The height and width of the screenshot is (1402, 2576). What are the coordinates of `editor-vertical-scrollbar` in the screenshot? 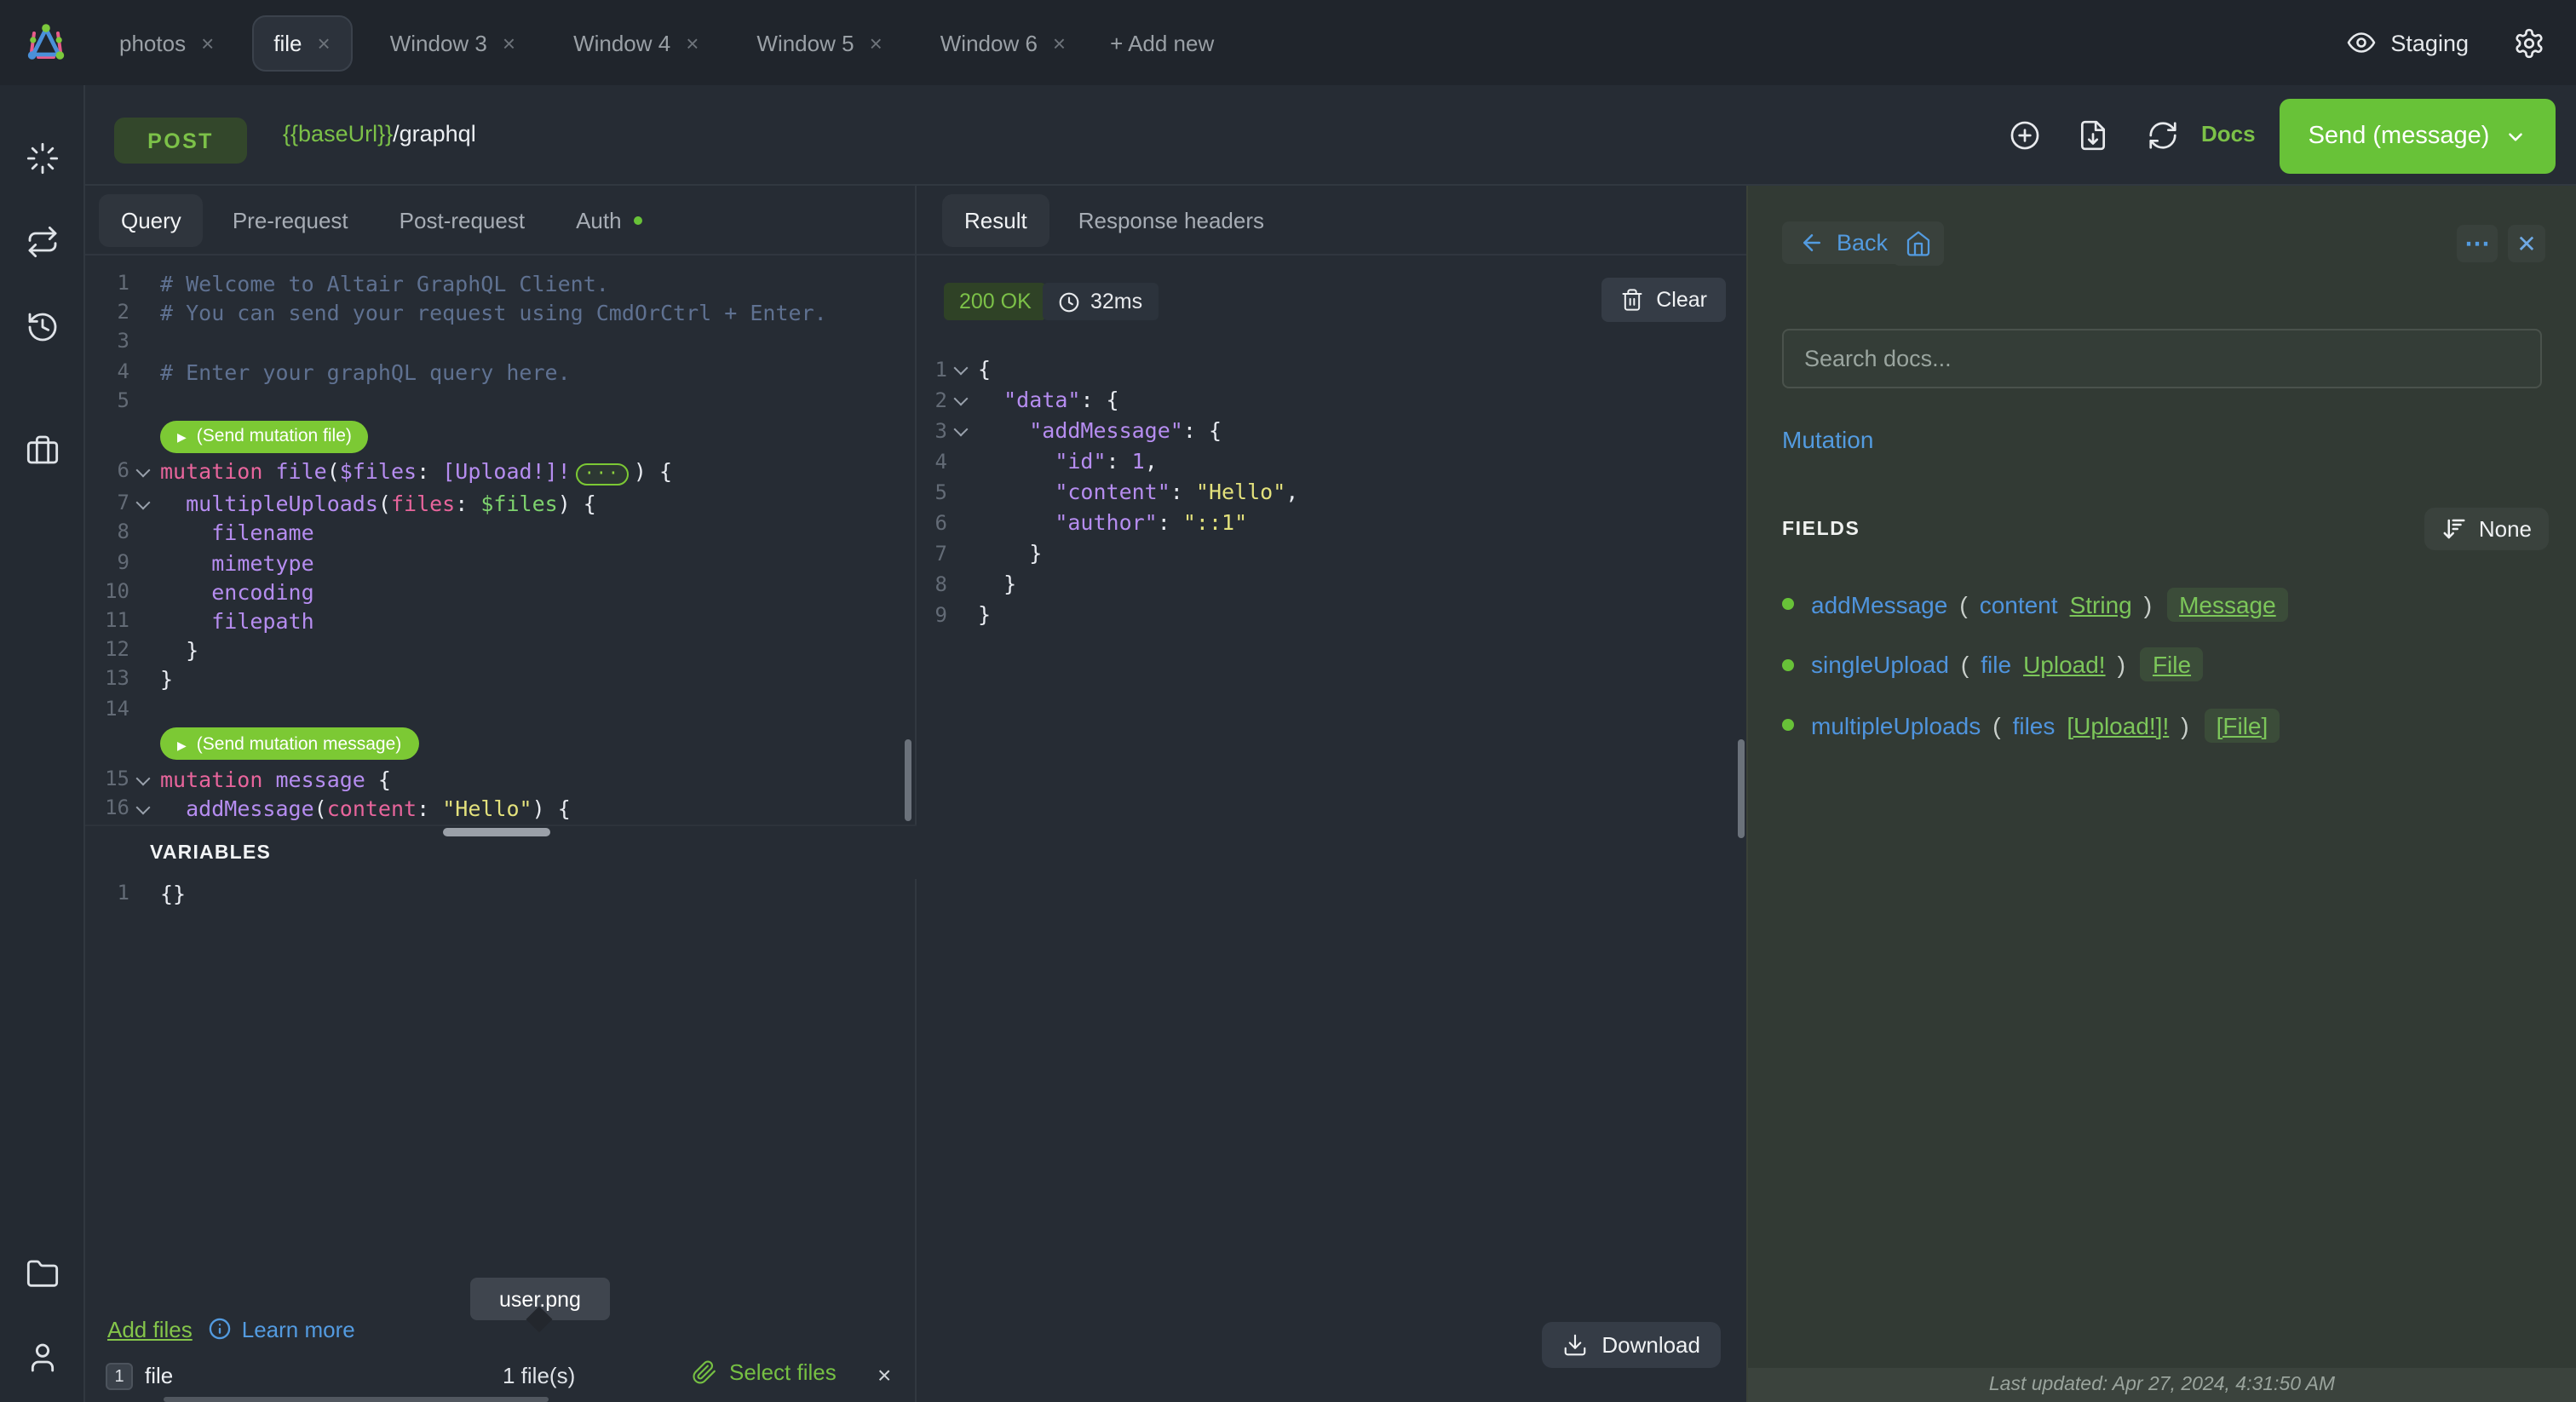 It's located at (908, 780).